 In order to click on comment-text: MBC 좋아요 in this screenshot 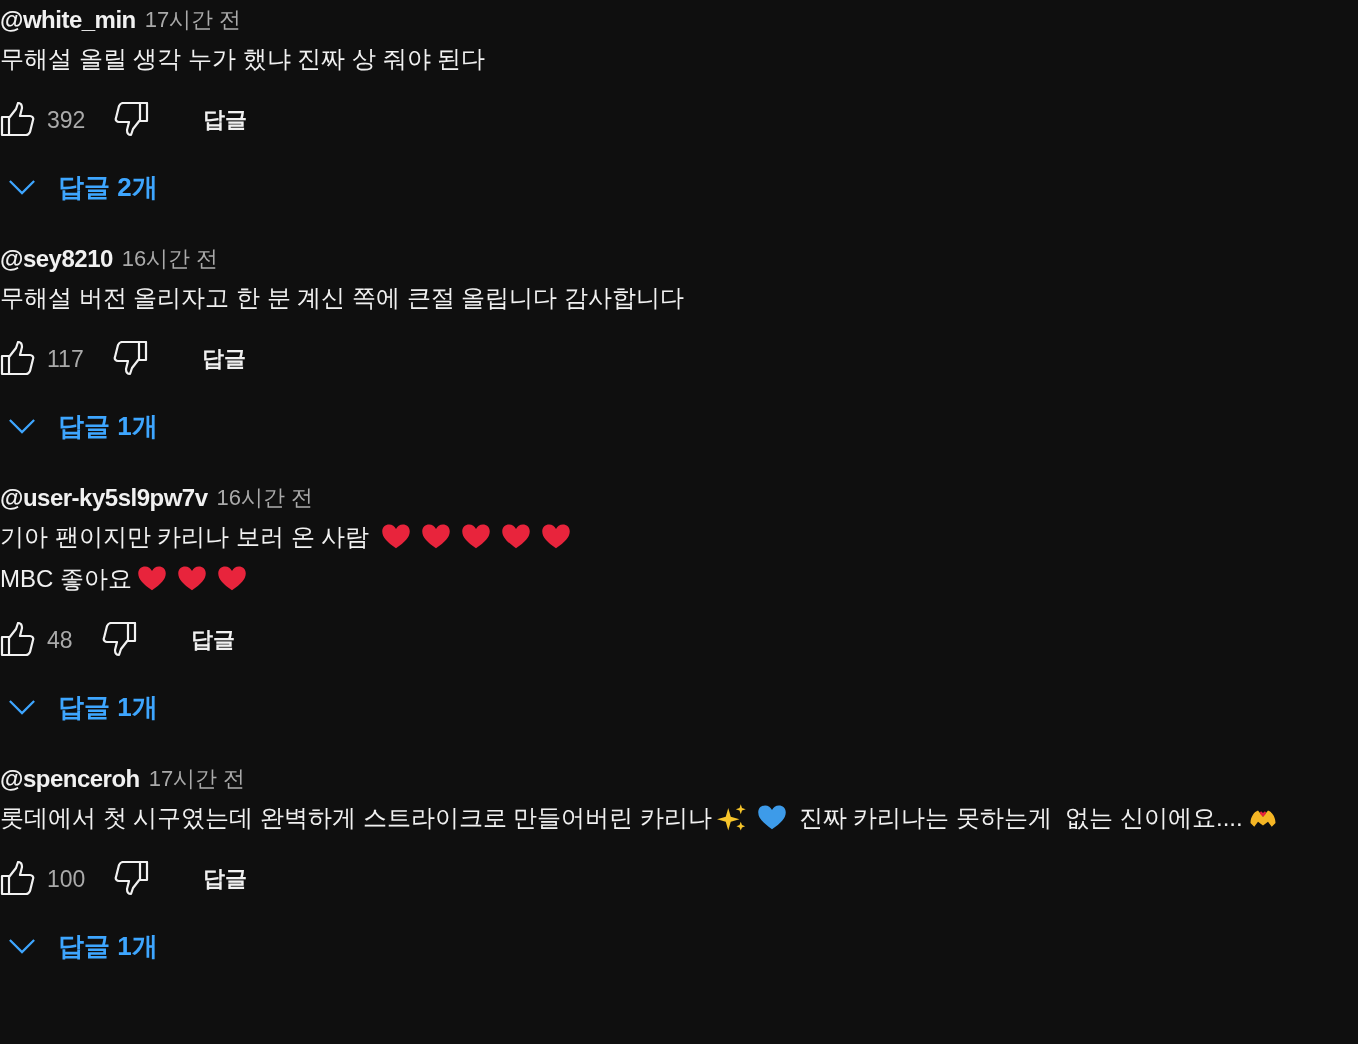, I will do `click(66, 579)`.